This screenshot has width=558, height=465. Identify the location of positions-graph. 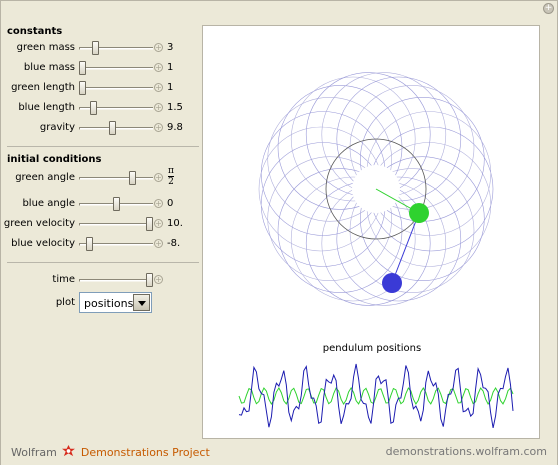
(376, 396).